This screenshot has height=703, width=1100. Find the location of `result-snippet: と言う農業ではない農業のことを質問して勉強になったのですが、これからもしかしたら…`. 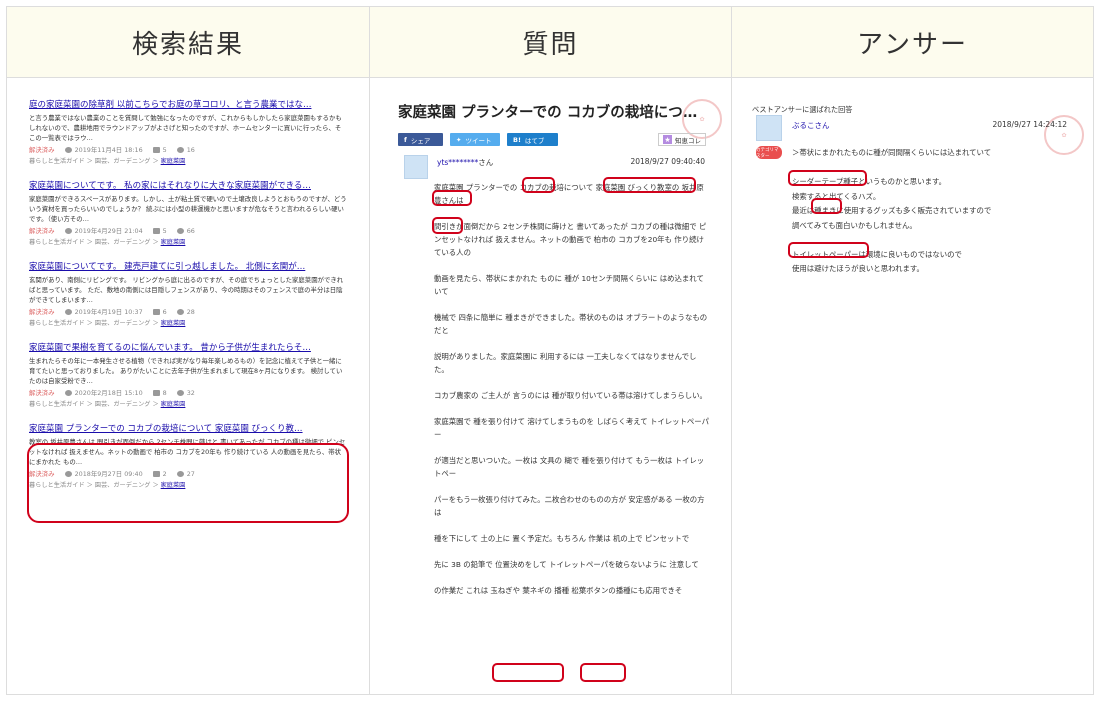

result-snippet: と言う農業ではない農業のことを質問して勉強になったのですが、これからもしかしたら… is located at coordinates (185, 128).